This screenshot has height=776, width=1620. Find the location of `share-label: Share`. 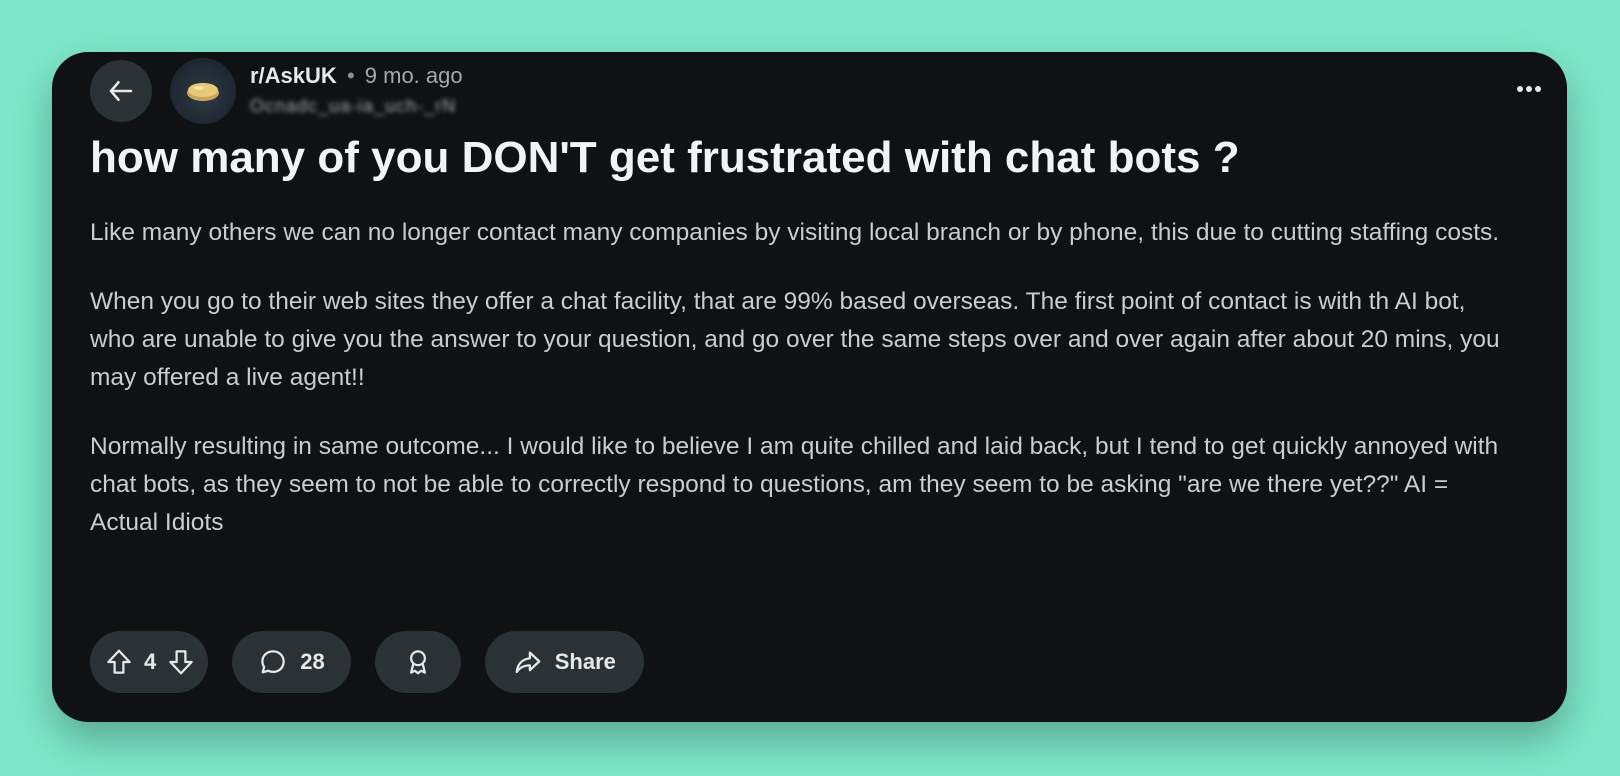

share-label: Share is located at coordinates (585, 661).